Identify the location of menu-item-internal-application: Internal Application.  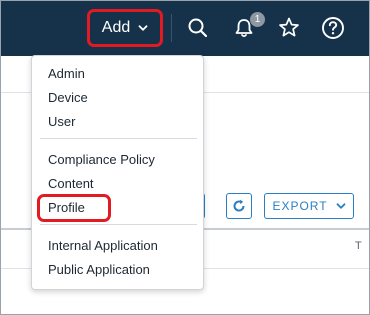
(103, 245).